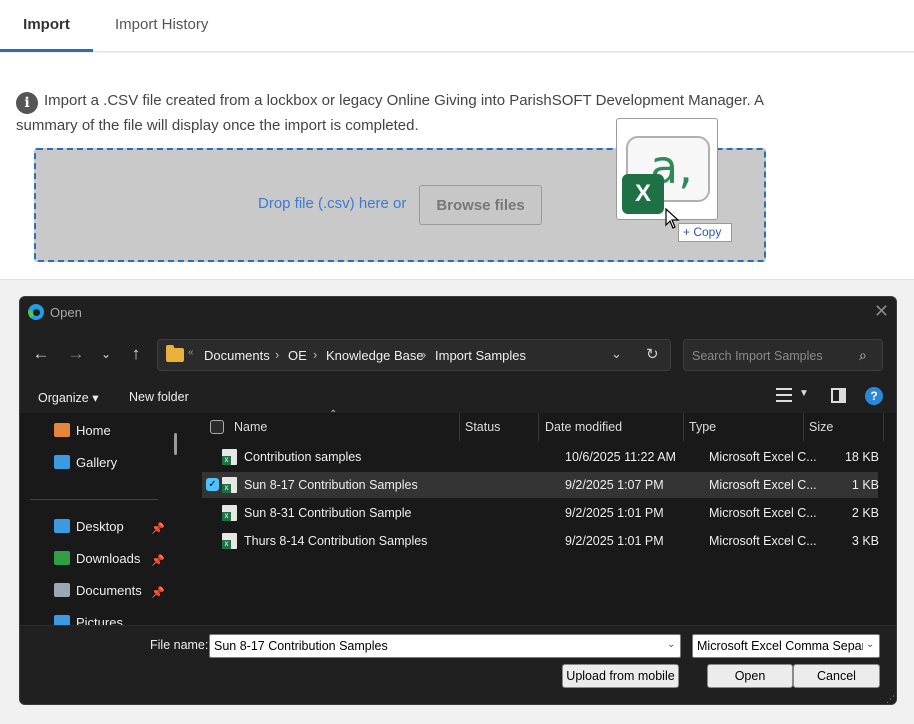 The width and height of the screenshot is (914, 724). Describe the element at coordinates (62, 462) in the screenshot. I see `gallery-icon` at that location.